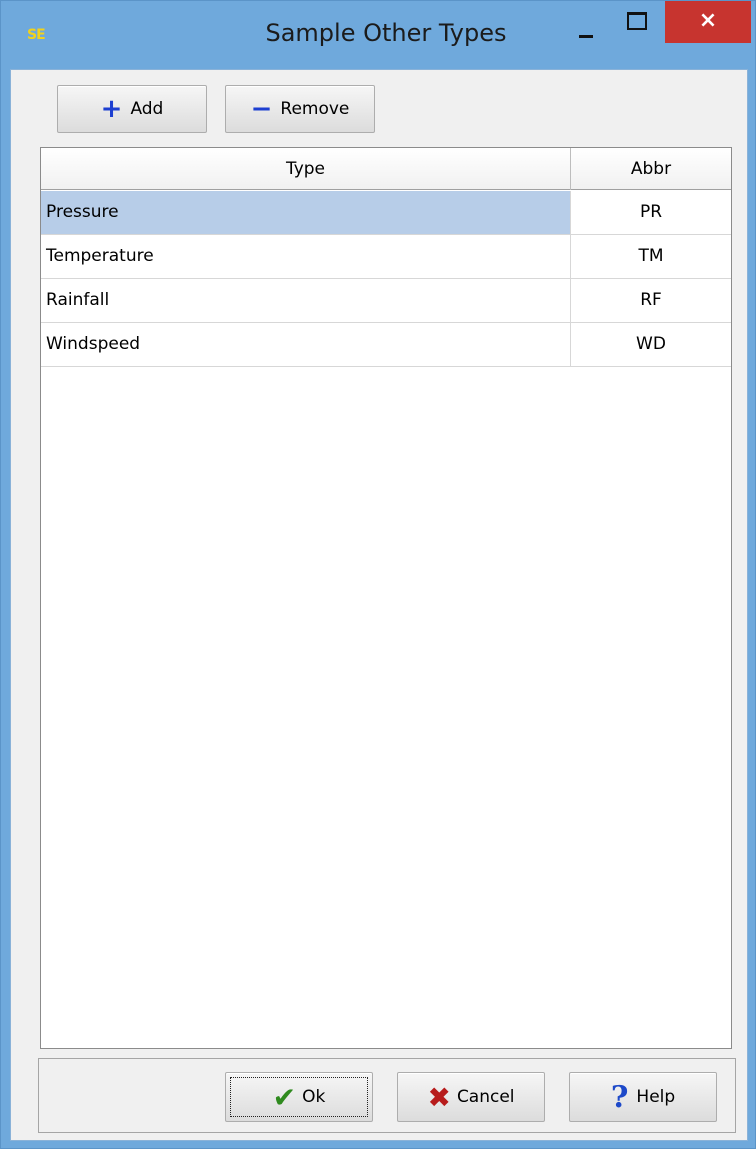  What do you see at coordinates (619, 1097) in the screenshot?
I see `question-mark-icon: ?` at bounding box center [619, 1097].